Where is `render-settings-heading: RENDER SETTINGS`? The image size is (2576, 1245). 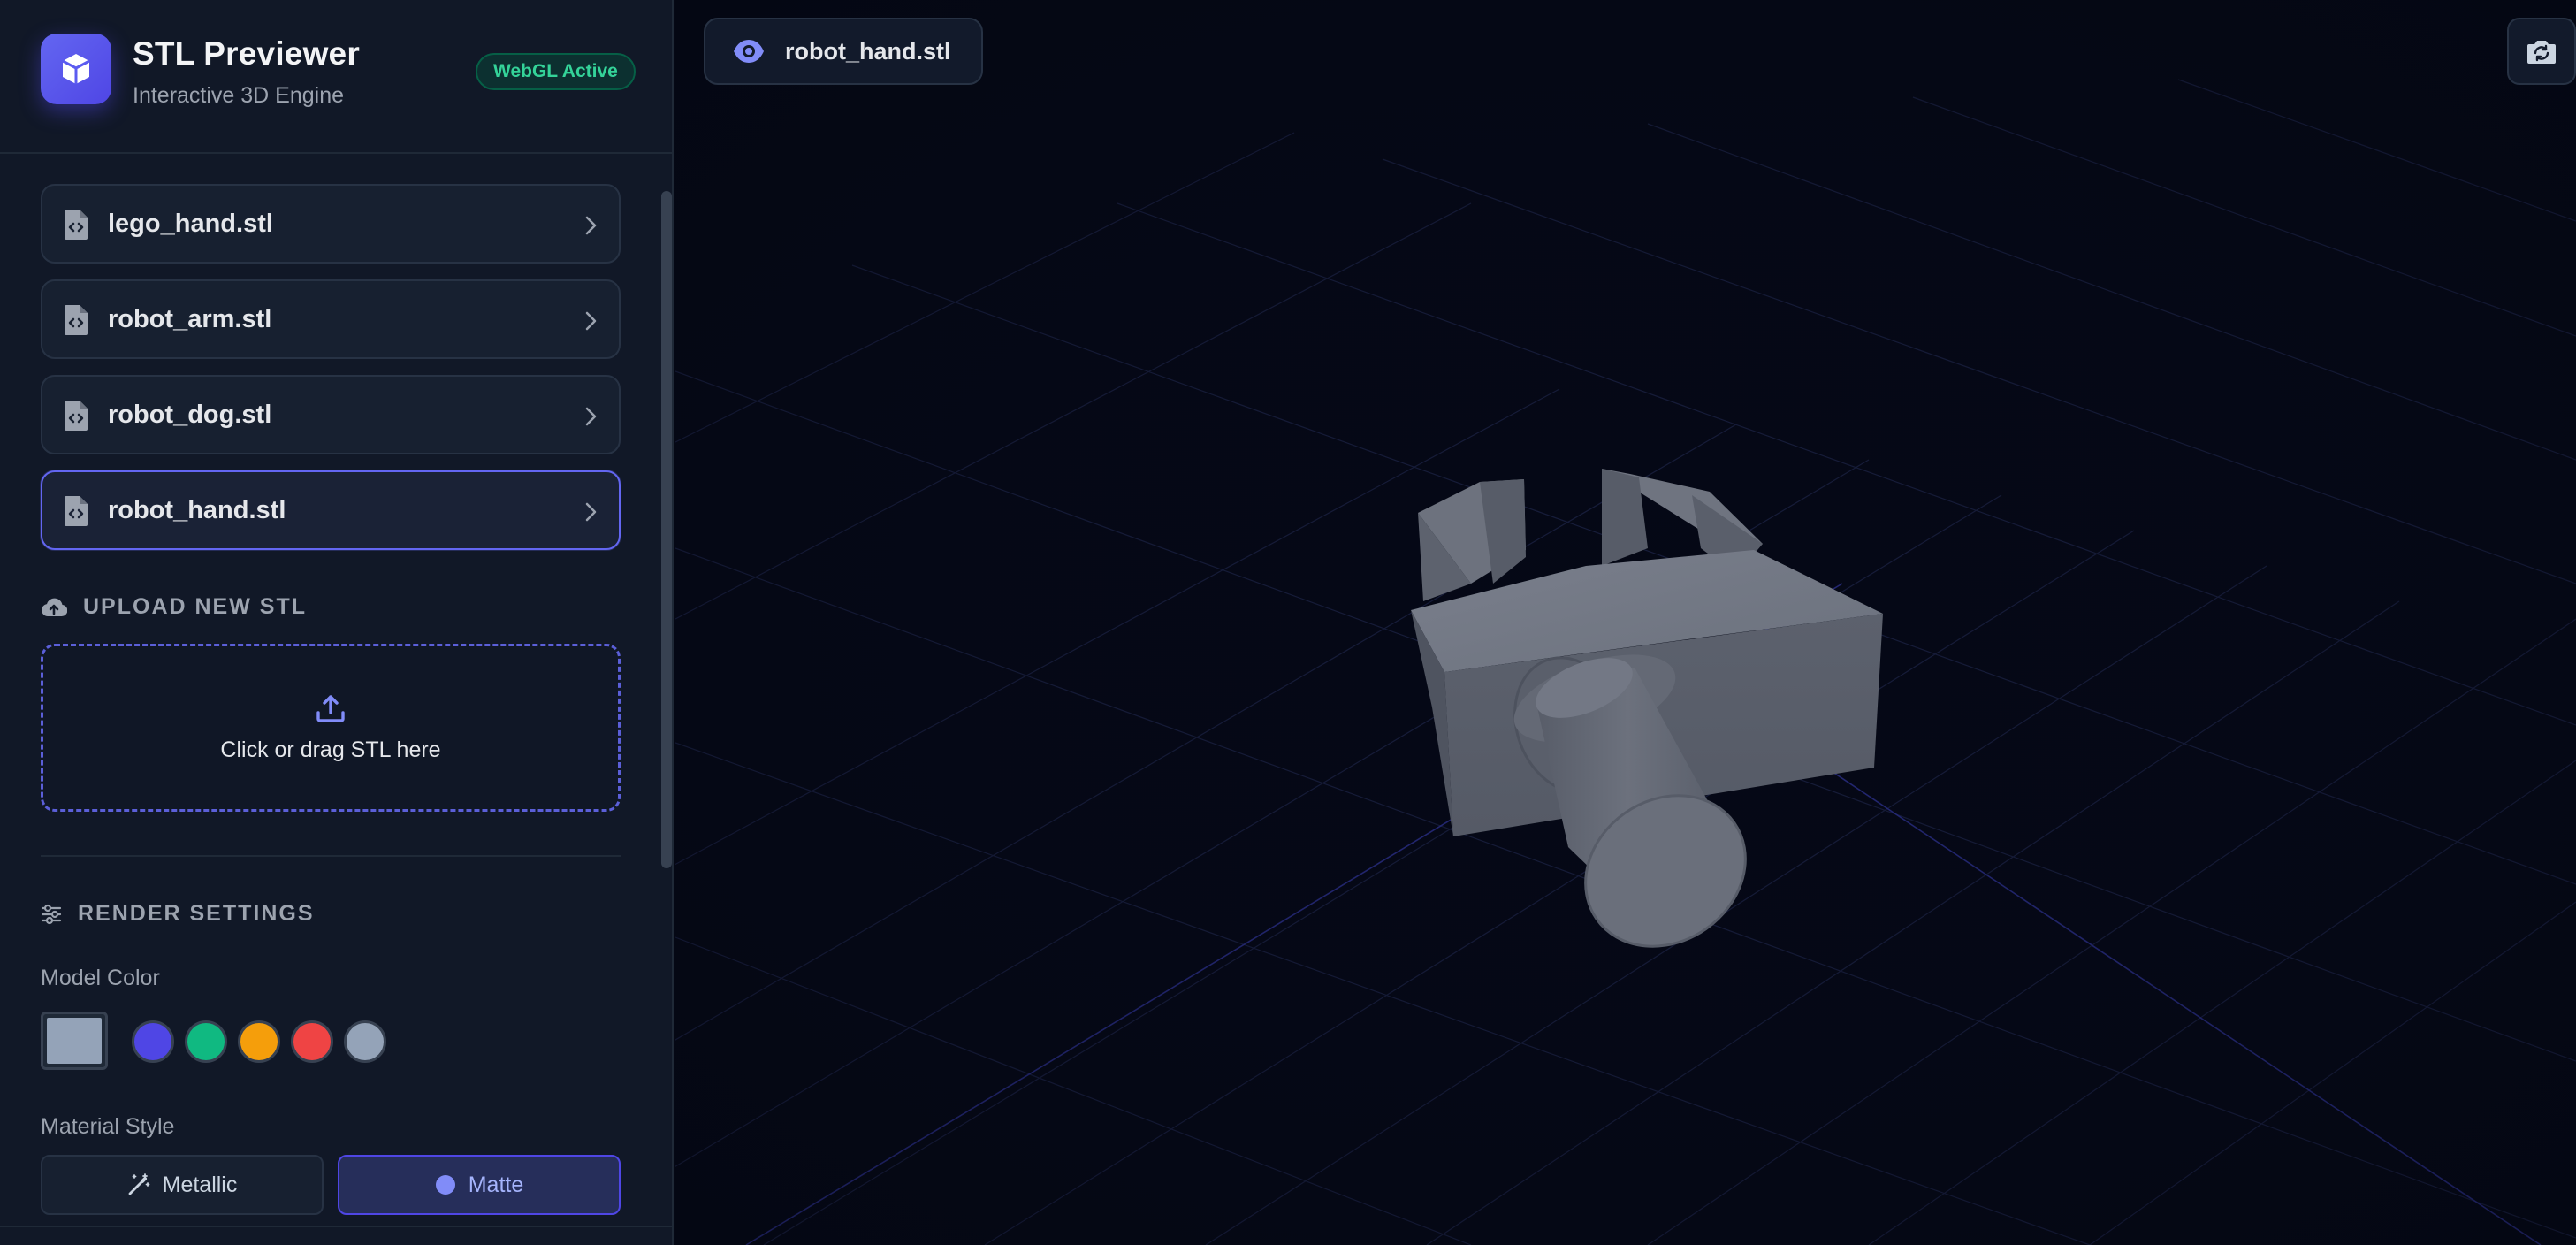
render-settings-heading: RENDER SETTINGS is located at coordinates (178, 914).